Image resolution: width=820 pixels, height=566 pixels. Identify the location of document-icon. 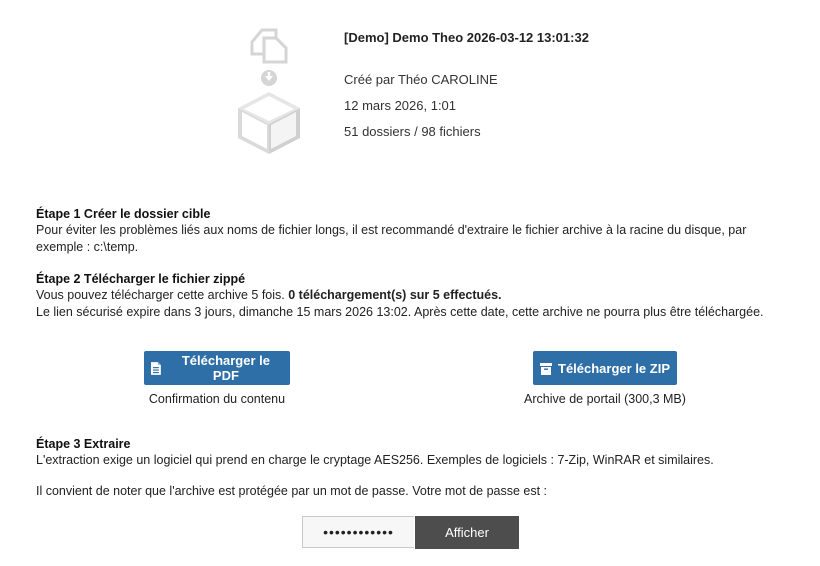
(155, 368).